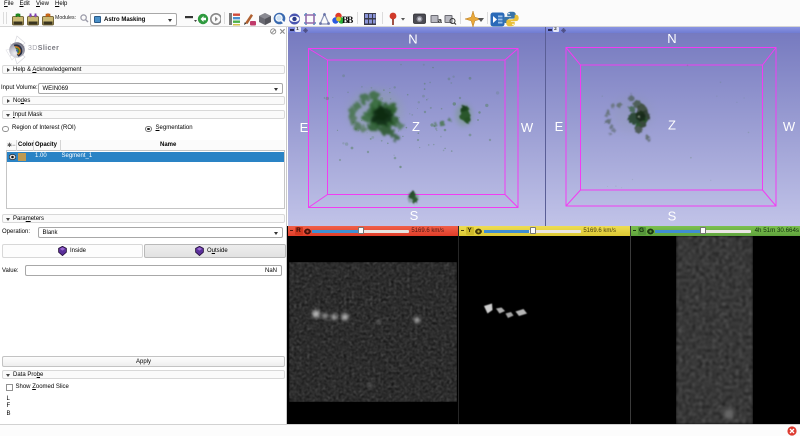 The image size is (800, 436). What do you see at coordinates (350, 21) in the screenshot?
I see `svg-text: B` at bounding box center [350, 21].